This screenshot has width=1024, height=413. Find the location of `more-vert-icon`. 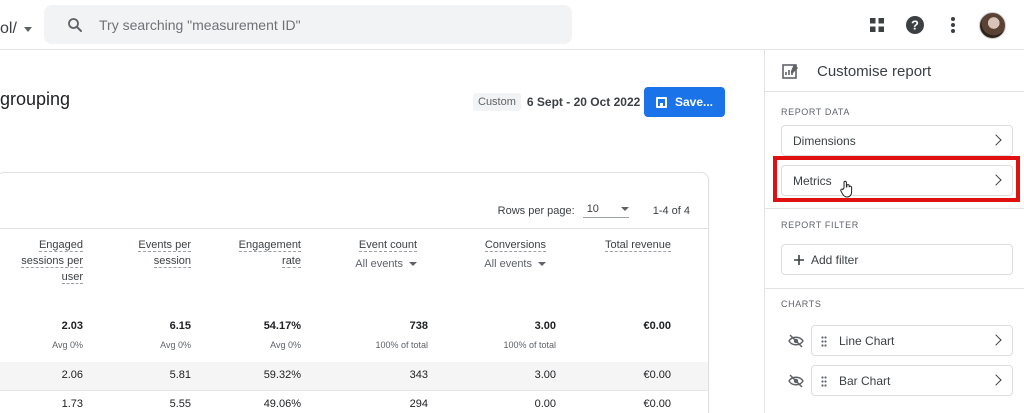

more-vert-icon is located at coordinates (953, 25).